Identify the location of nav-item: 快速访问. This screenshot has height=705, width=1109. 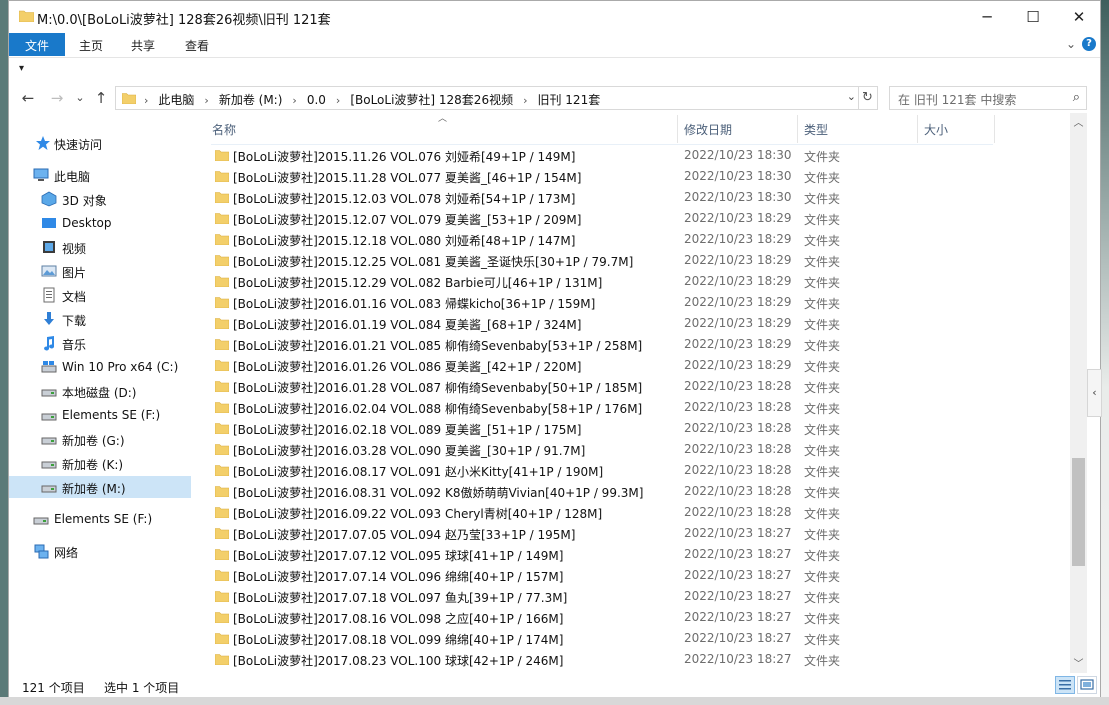
(100, 143).